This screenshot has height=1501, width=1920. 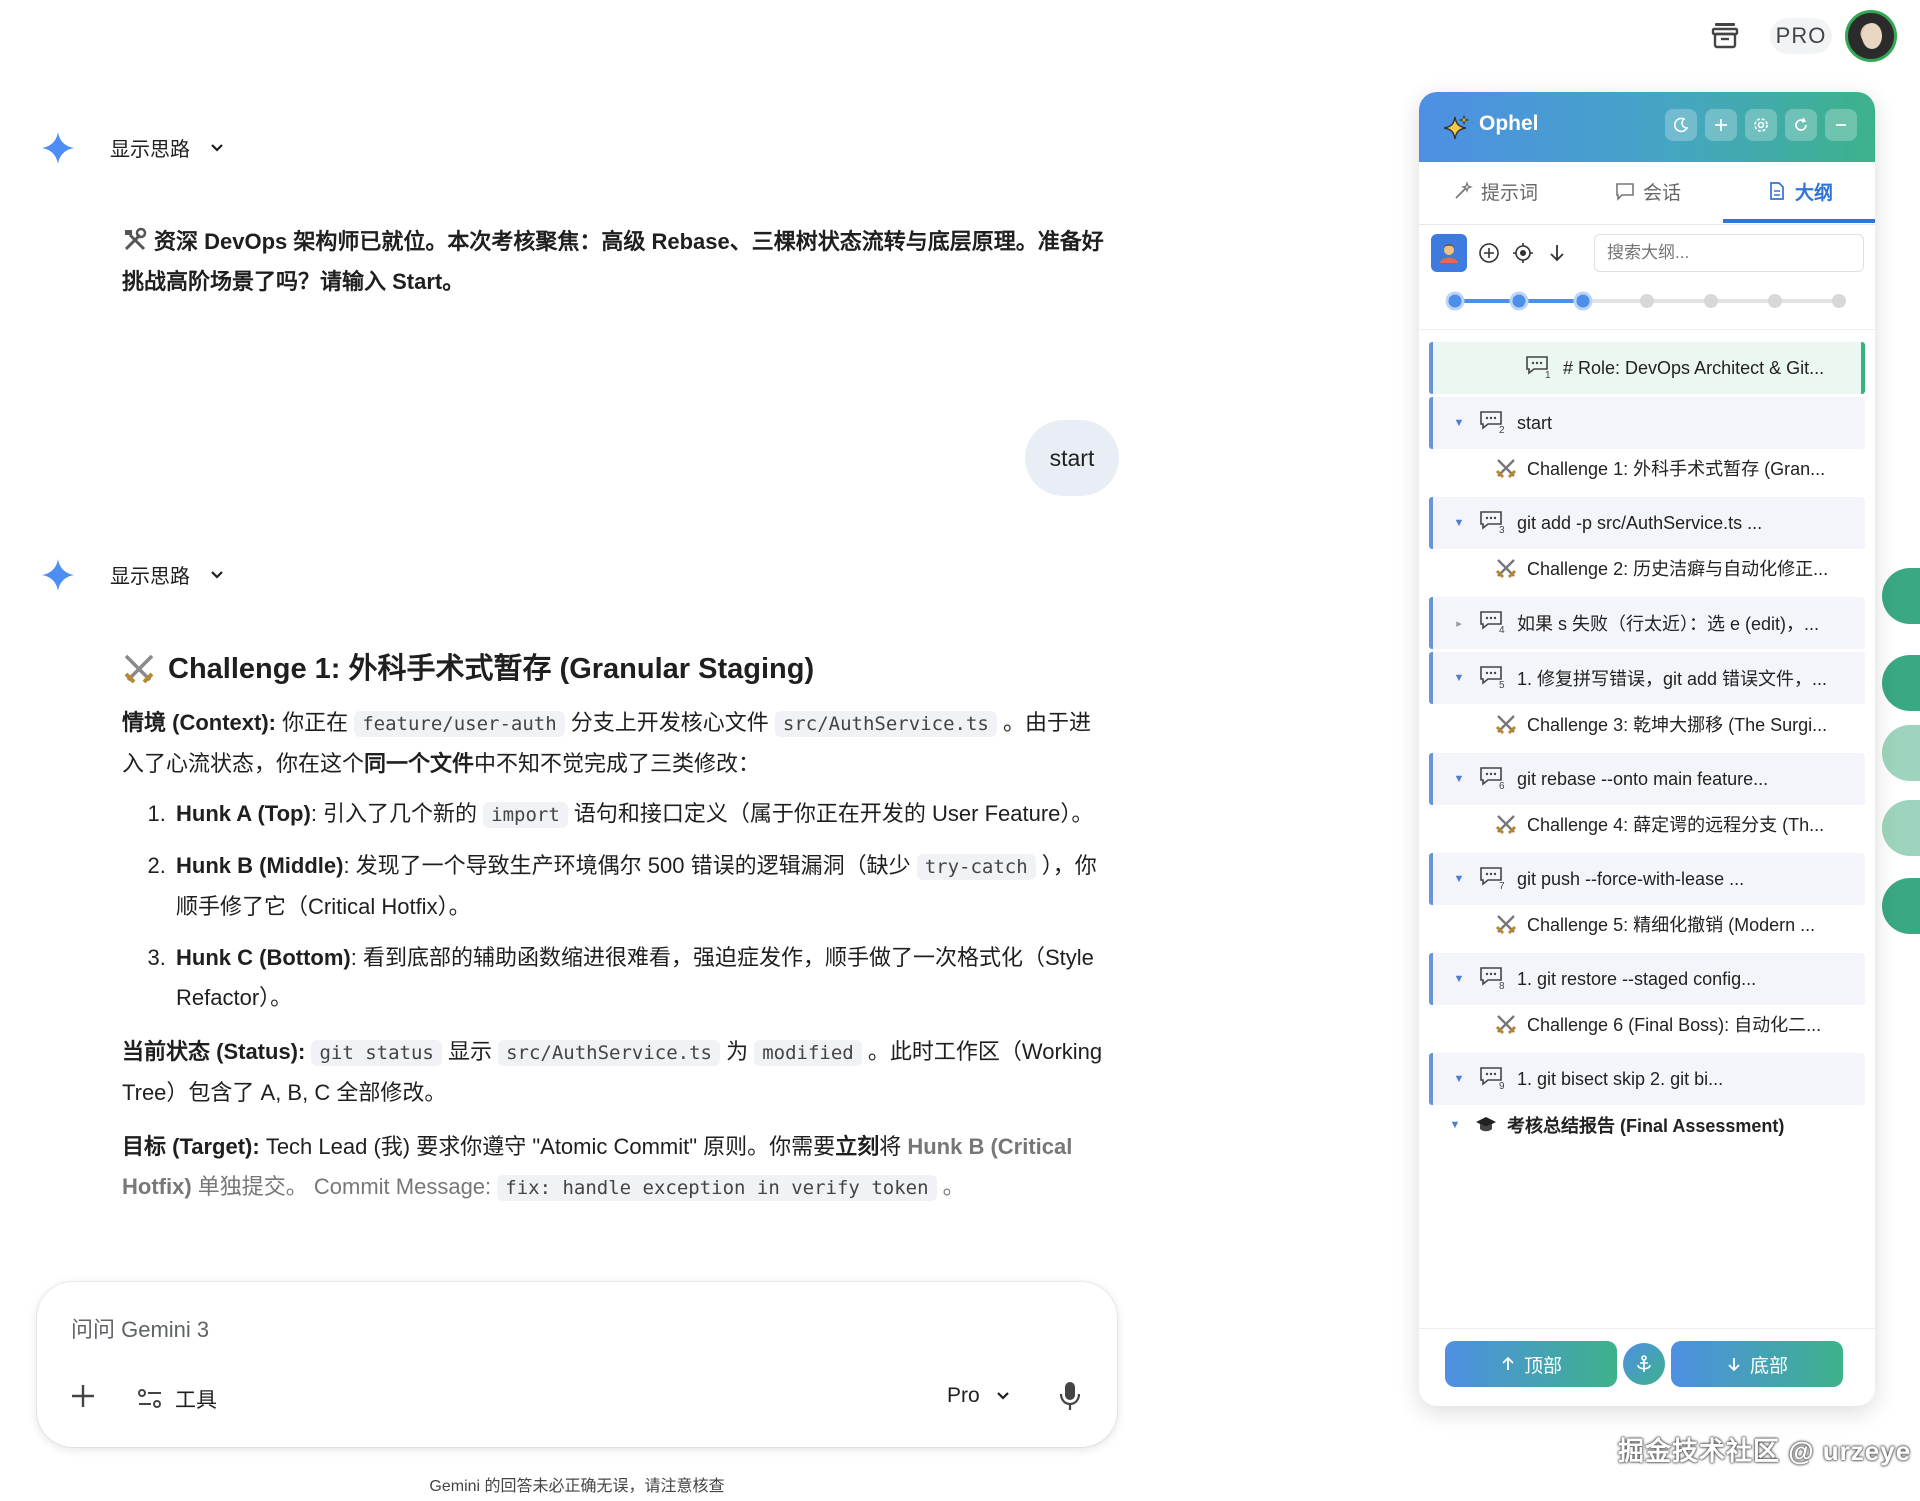 I want to click on chat-bubble-icon: 6, so click(x=1493, y=779).